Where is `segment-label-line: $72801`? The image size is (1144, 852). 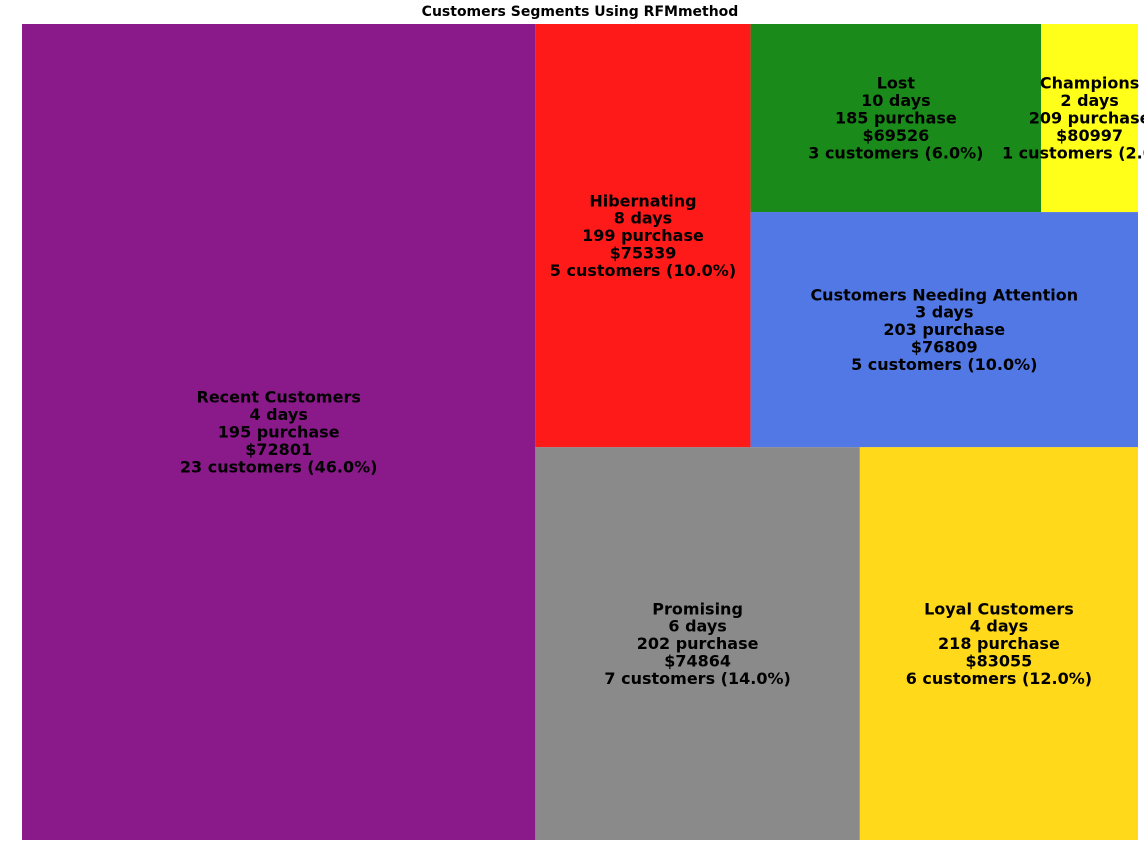 segment-label-line: $72801 is located at coordinates (278, 449).